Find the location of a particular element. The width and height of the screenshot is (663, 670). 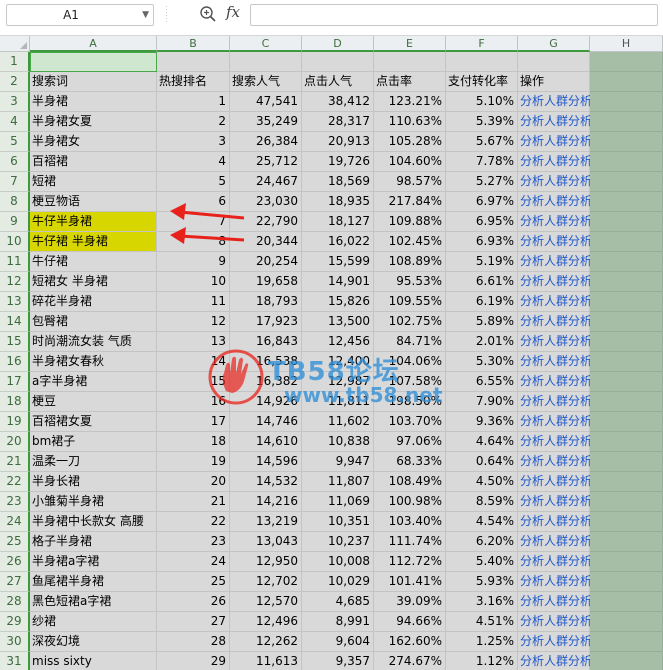

keyword-cell: 半身裙女夏 is located at coordinates (93, 122).